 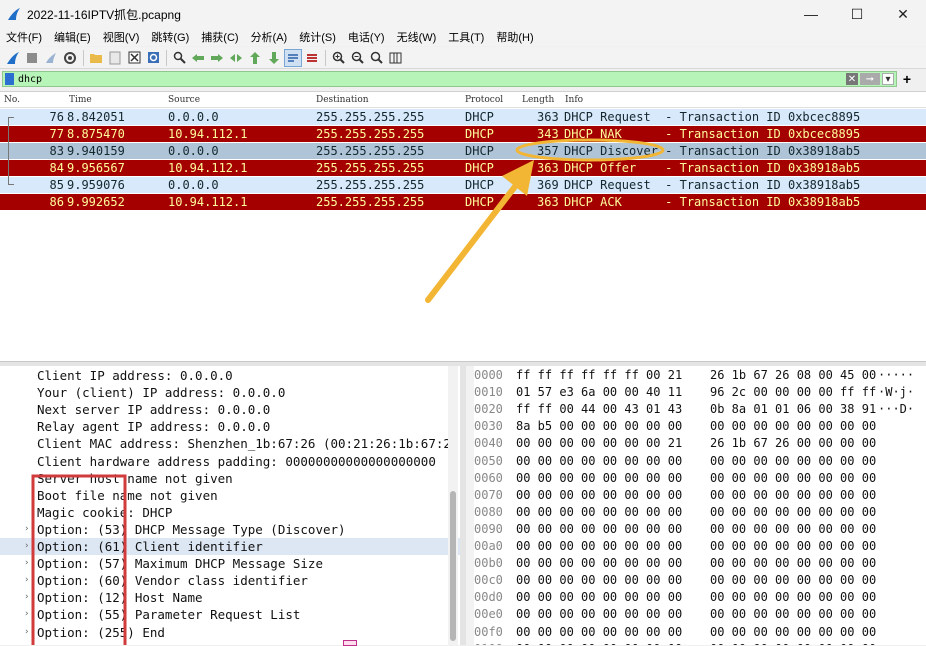 What do you see at coordinates (230, 409) in the screenshot?
I see `detail-row: Next server IP address: 0.0.0.0` at bounding box center [230, 409].